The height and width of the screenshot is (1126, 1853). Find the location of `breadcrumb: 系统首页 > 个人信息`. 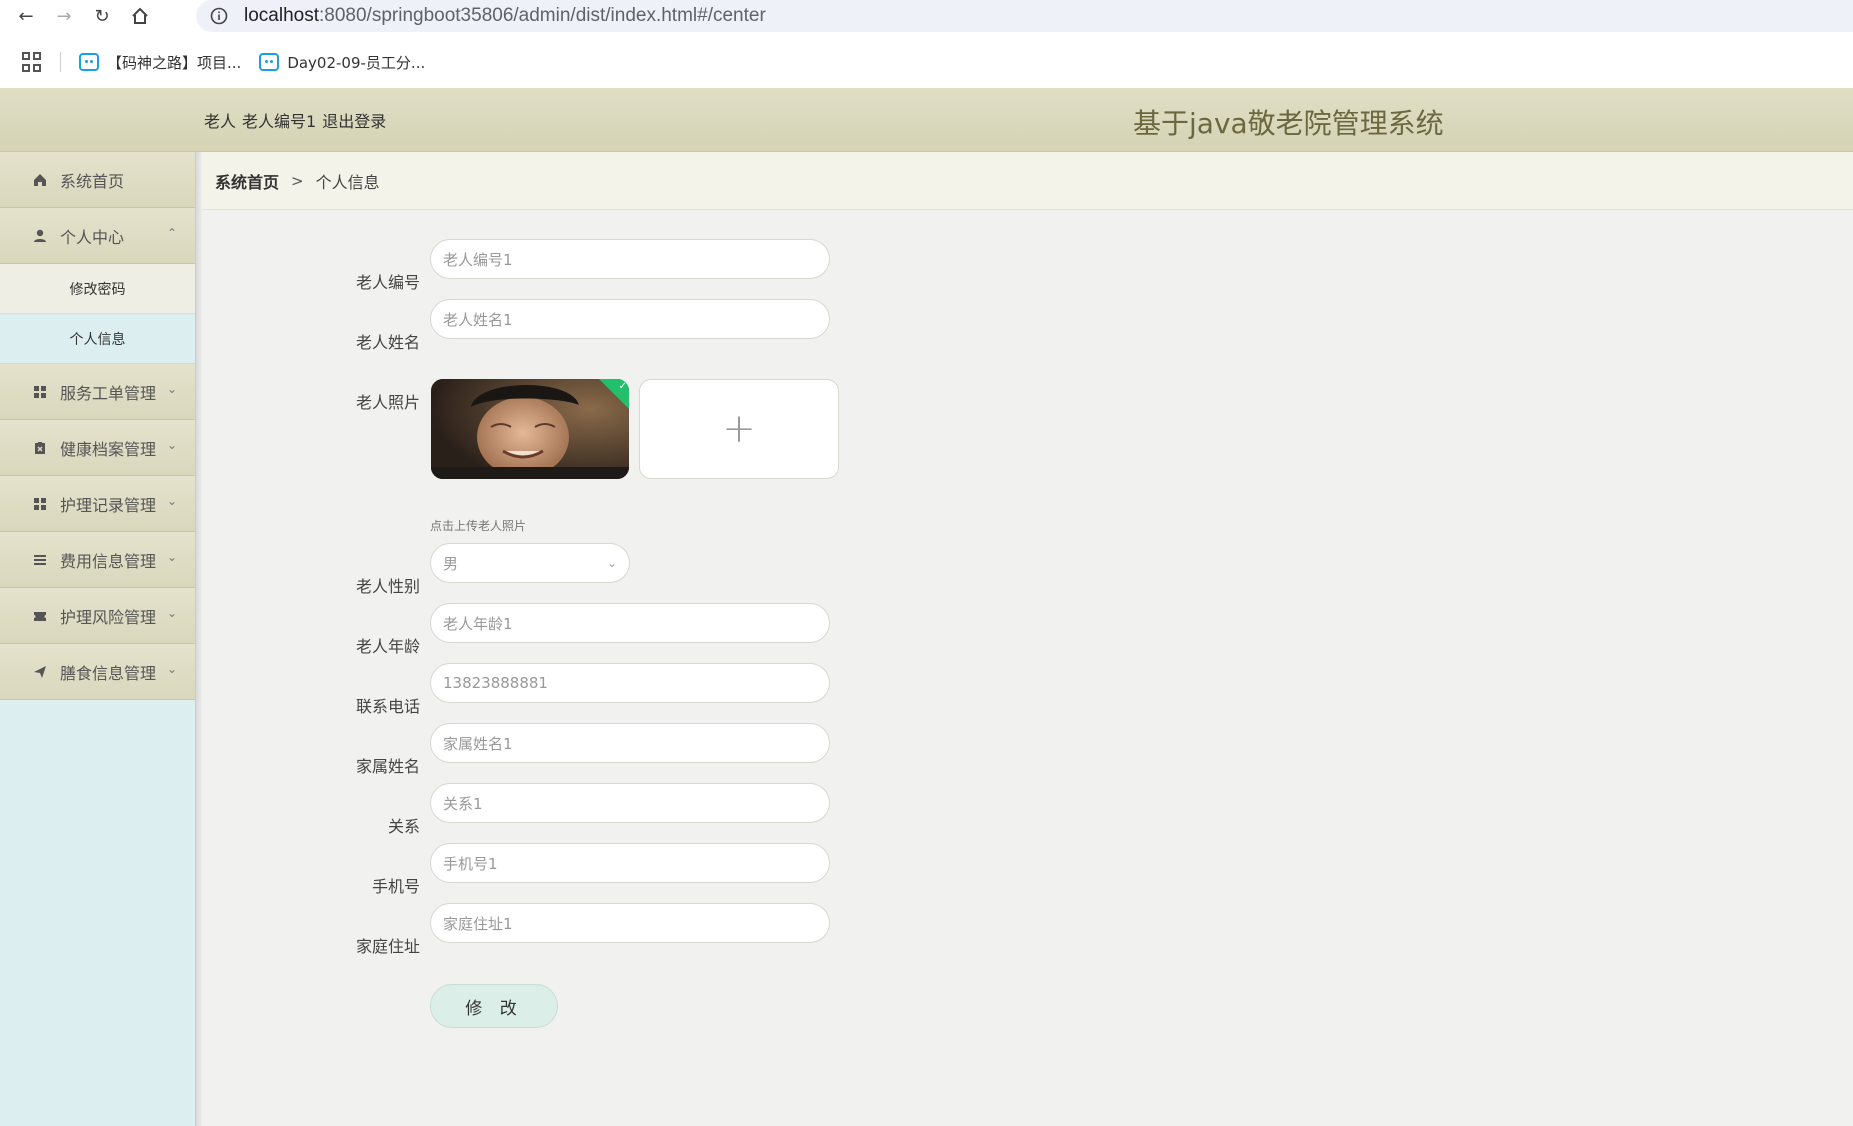

breadcrumb: 系统首页 > 个人信息 is located at coordinates (1027, 181).